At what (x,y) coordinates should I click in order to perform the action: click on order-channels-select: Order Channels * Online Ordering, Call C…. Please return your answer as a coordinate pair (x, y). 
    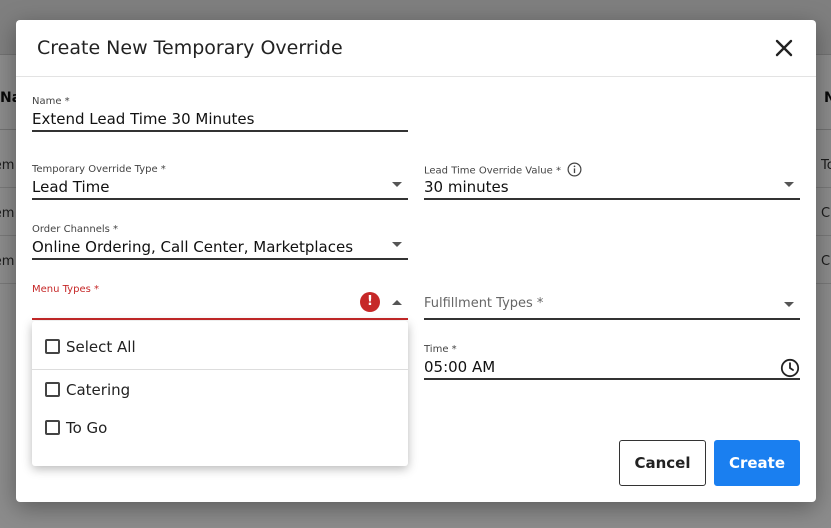
    Looking at the image, I should click on (220, 242).